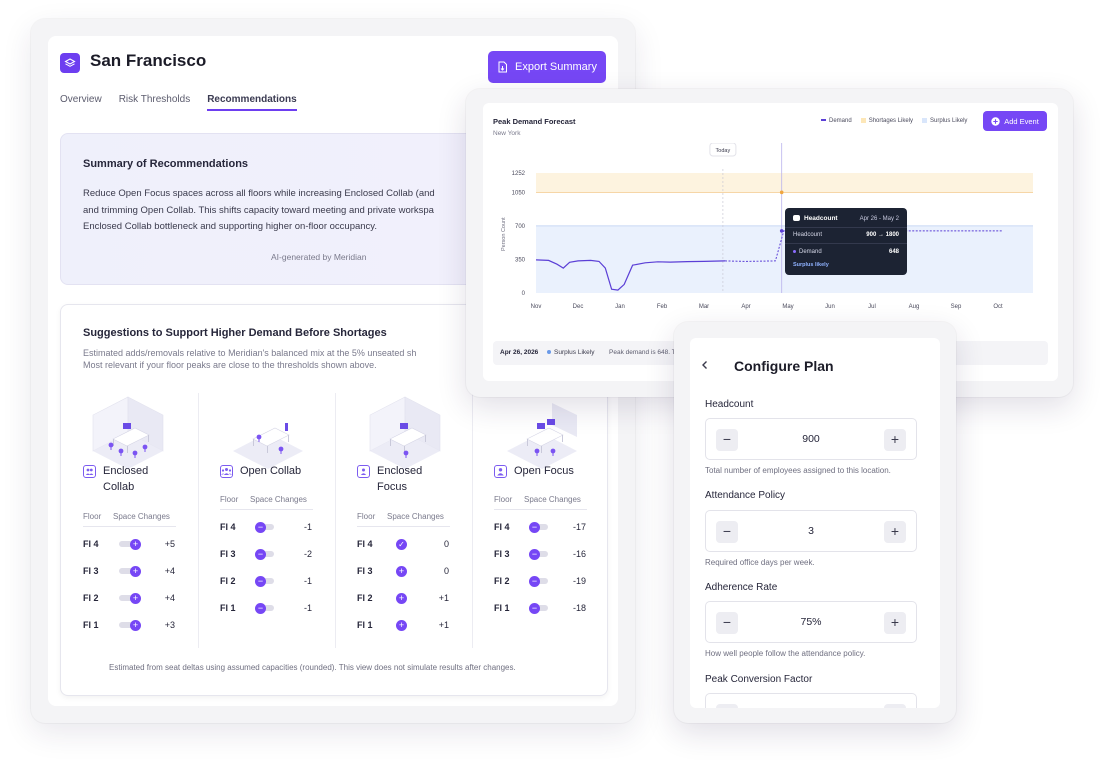 The height and width of the screenshot is (764, 1104). I want to click on floor-label: Fl 4, so click(365, 544).